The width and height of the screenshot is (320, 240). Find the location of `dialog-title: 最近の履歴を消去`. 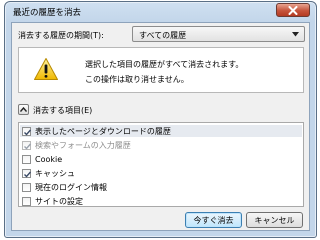

dialog-title: 最近の履歴を消去 is located at coordinates (47, 13).